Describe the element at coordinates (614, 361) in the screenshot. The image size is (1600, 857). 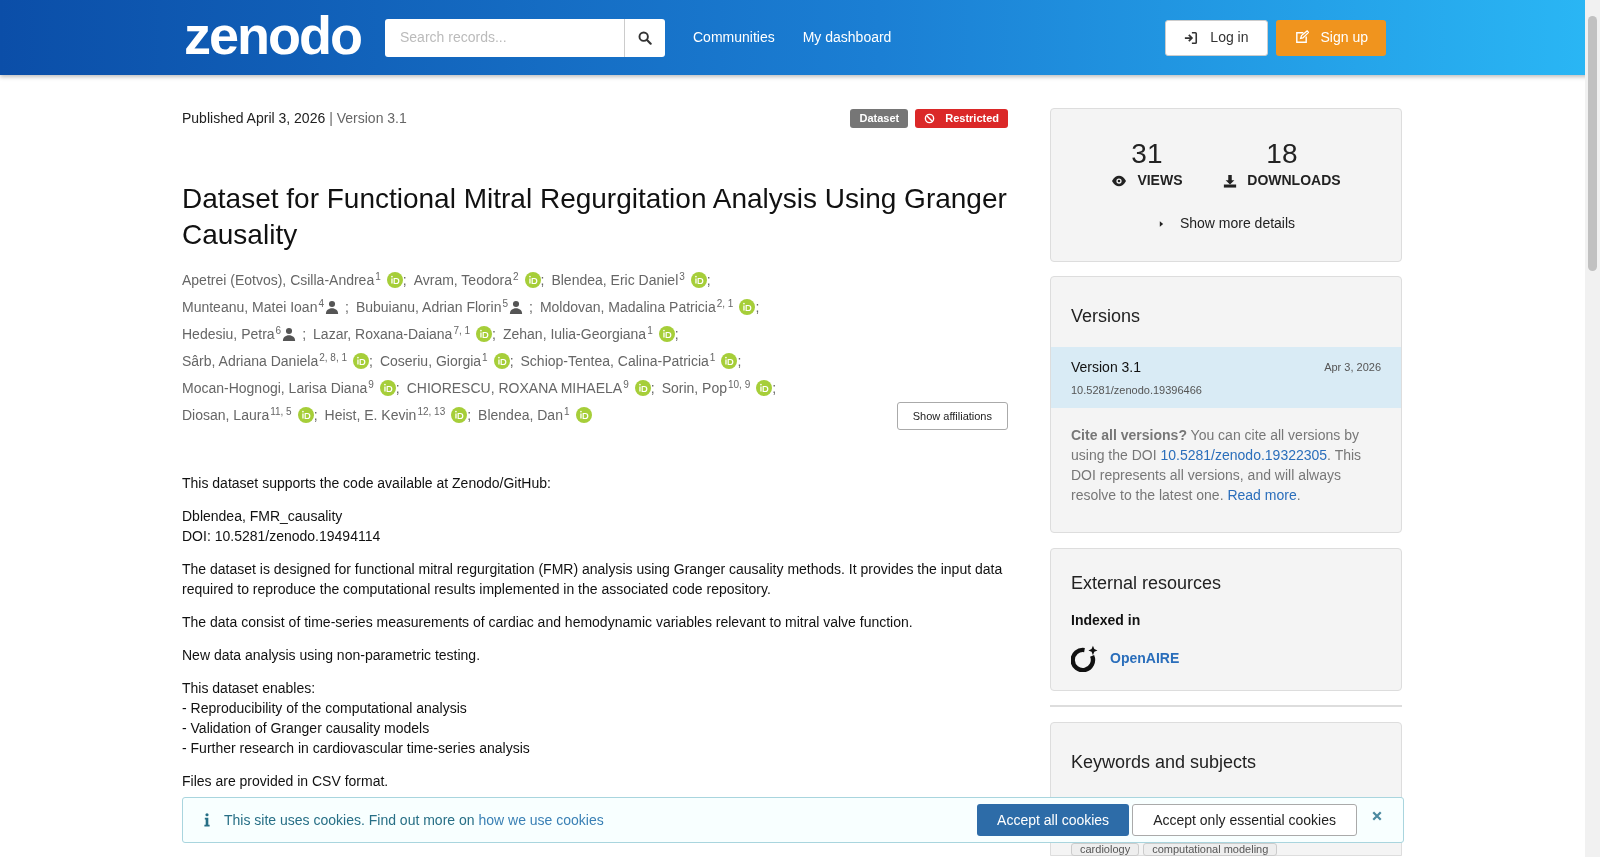
I see `author-name: Schiop-Tentea, Calina-Patricia` at that location.